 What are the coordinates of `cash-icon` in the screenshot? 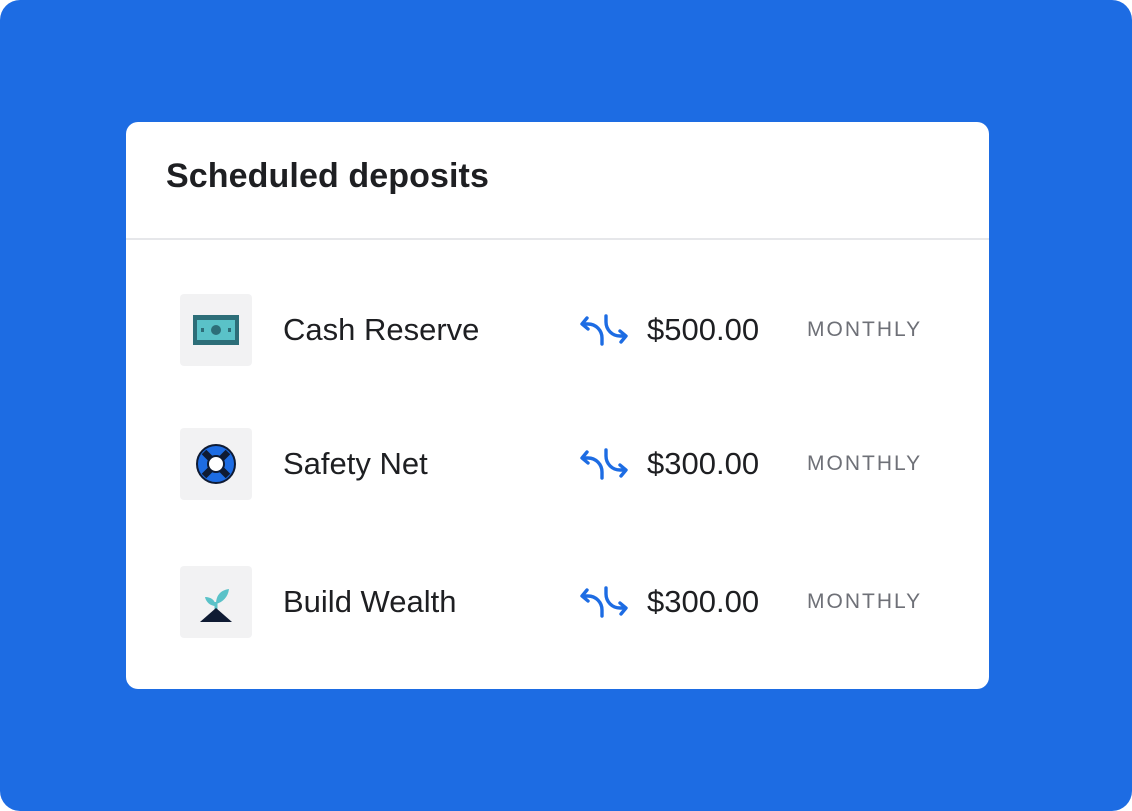 It's located at (216, 330).